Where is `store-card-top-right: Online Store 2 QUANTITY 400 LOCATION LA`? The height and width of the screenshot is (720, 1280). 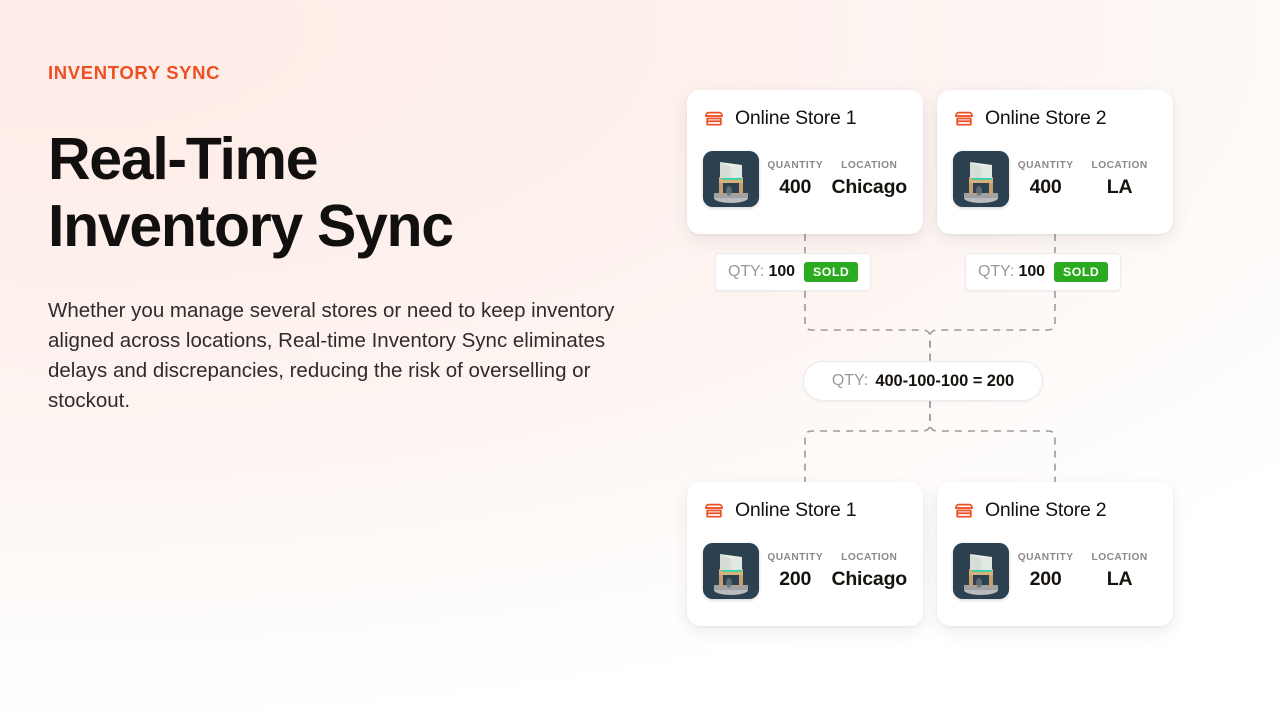
store-card-top-right: Online Store 2 QUANTITY 400 LOCATION LA is located at coordinates (1055, 162).